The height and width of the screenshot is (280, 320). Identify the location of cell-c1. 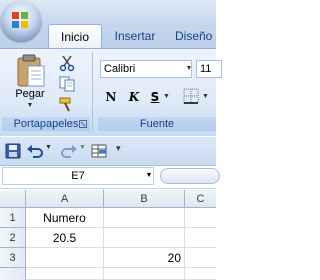
(200, 218).